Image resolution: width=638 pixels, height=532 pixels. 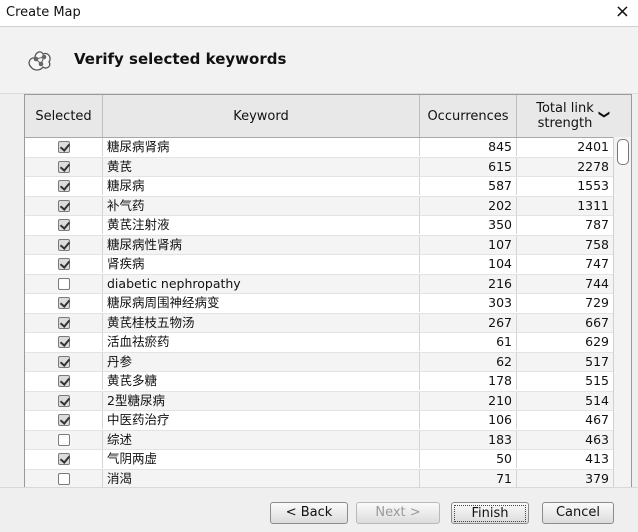 What do you see at coordinates (593, 205) in the screenshot?
I see `total-link-strength-cell: 1311` at bounding box center [593, 205].